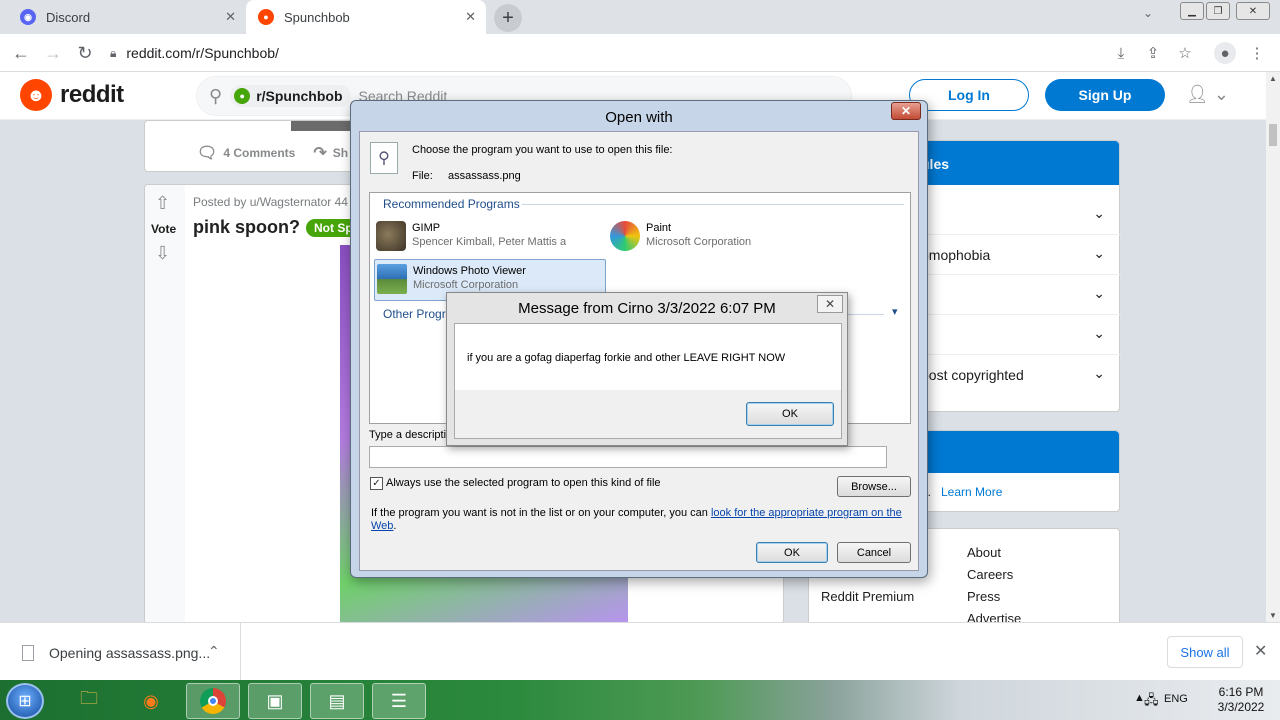  Describe the element at coordinates (270, 202) in the screenshot. I see `post-meta: Posted by u/Wagsternator 44` at that location.